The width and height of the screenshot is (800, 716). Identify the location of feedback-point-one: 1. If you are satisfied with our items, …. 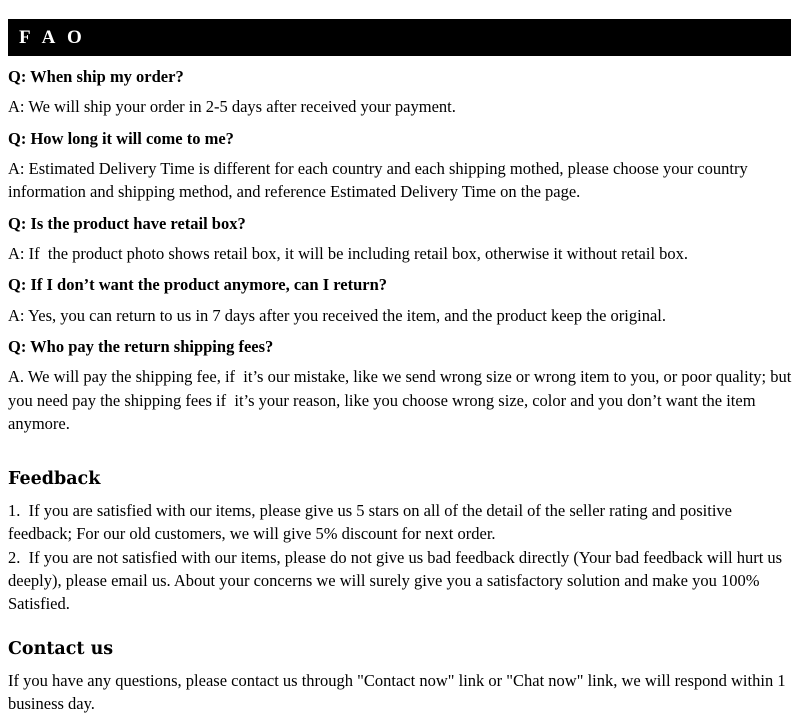
(372, 522).